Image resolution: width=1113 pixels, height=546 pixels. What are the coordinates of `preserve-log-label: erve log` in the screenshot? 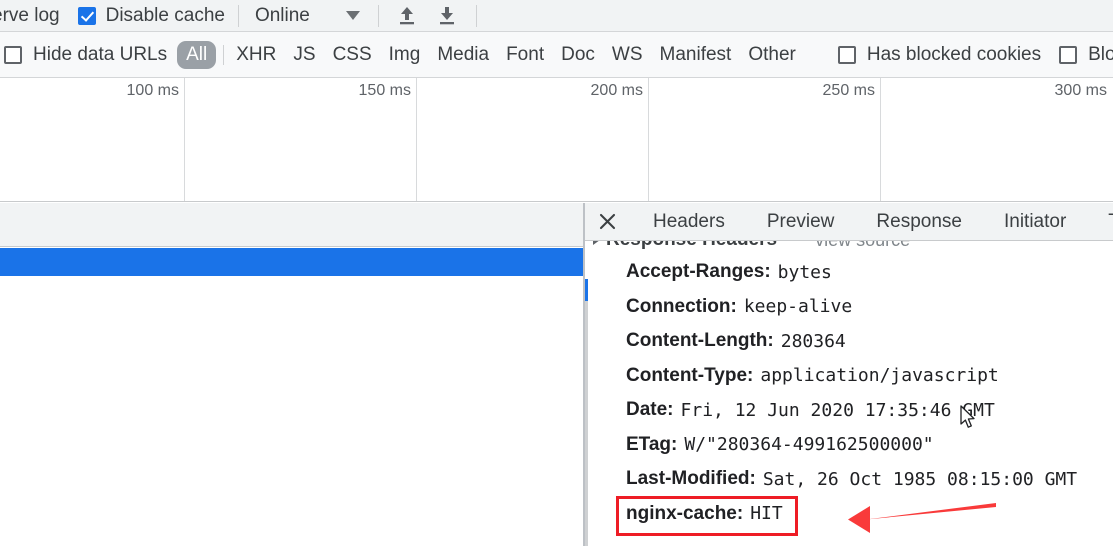 It's located at (30, 15).